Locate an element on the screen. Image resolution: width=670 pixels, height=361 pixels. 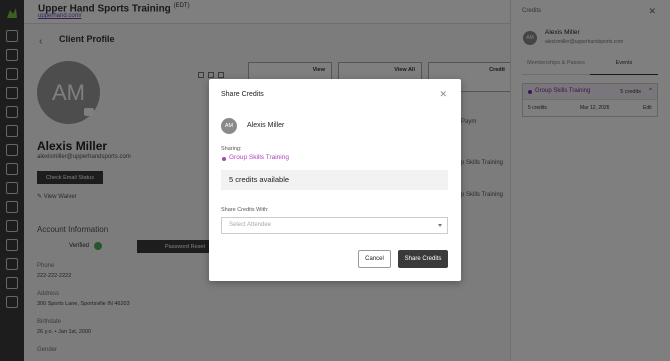
sharing-label: Sharing: is located at coordinates (231, 149).